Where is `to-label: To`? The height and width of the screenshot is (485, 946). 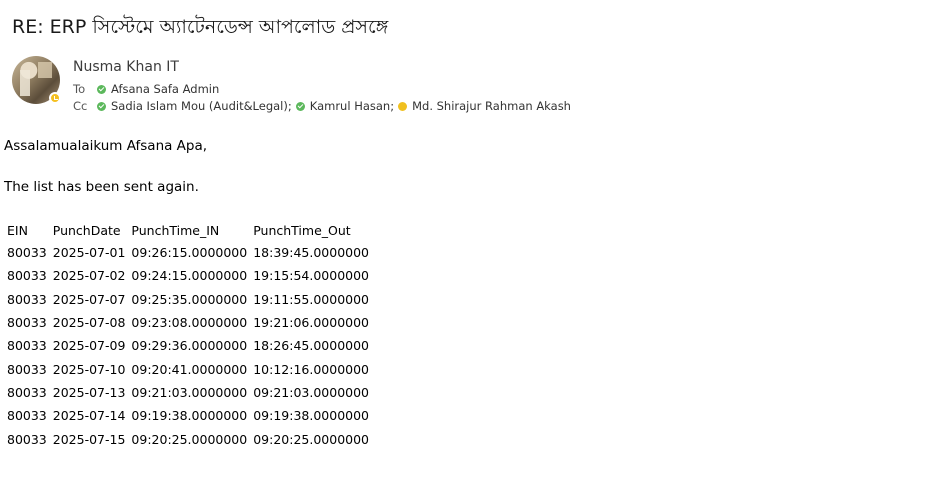
to-label: To is located at coordinates (79, 89).